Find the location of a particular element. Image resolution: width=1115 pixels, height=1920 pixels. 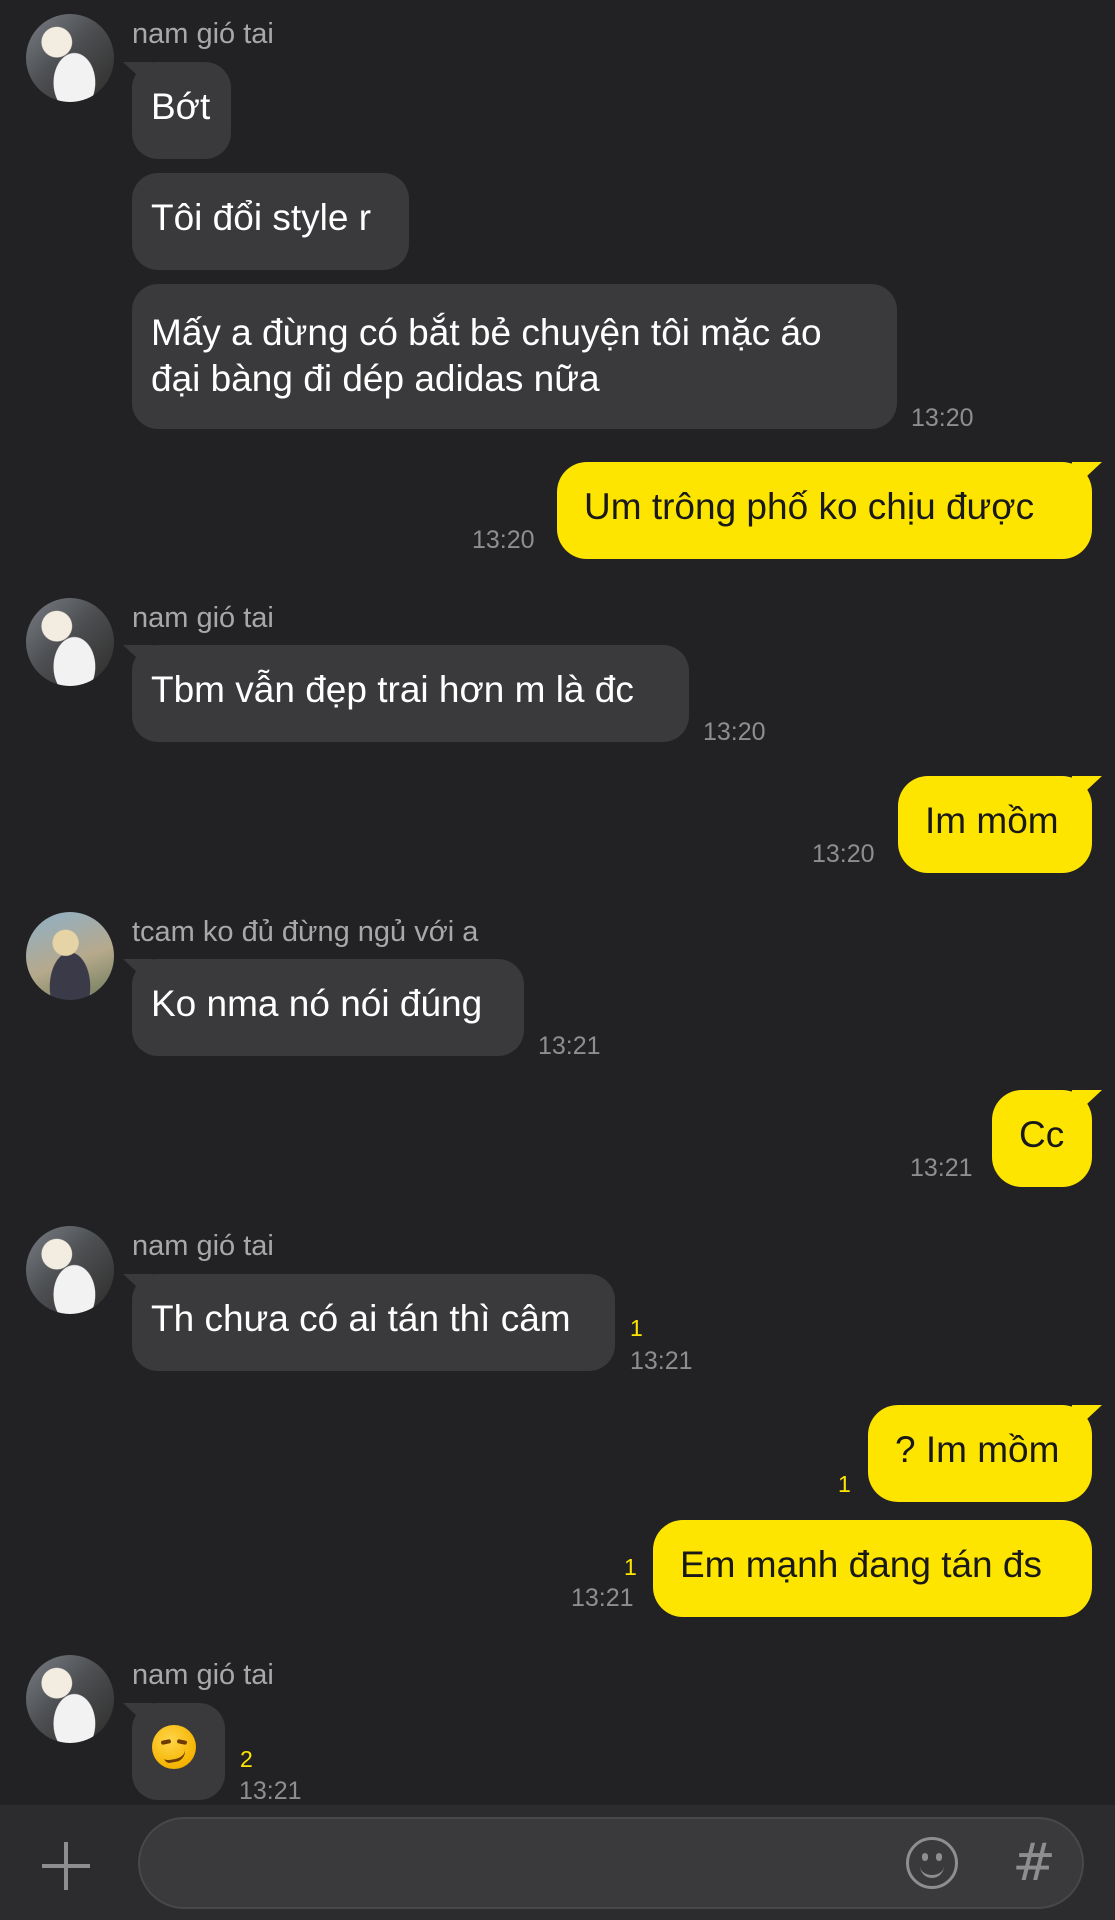

message-bubble: Ko nma nó nói đúng is located at coordinates (323, 1007).